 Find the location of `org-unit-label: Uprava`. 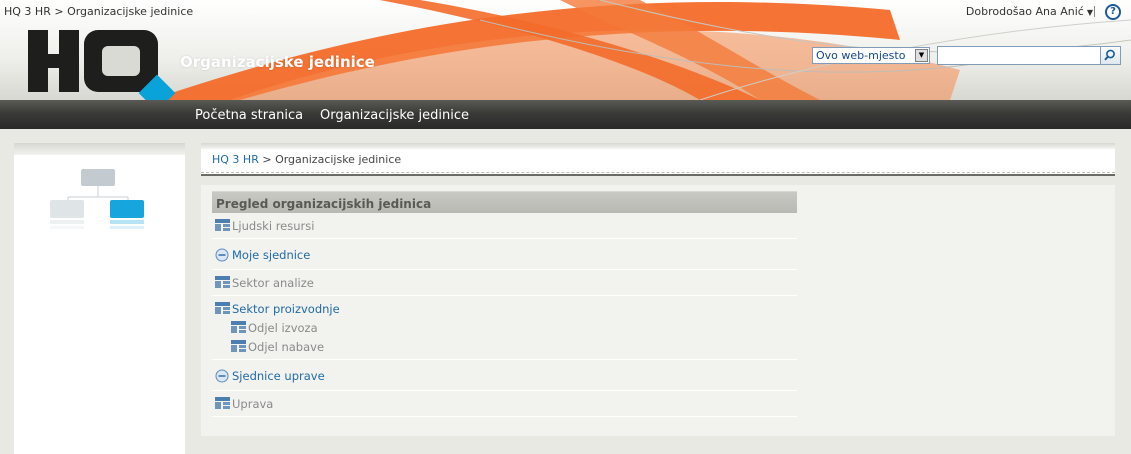

org-unit-label: Uprava is located at coordinates (253, 404).